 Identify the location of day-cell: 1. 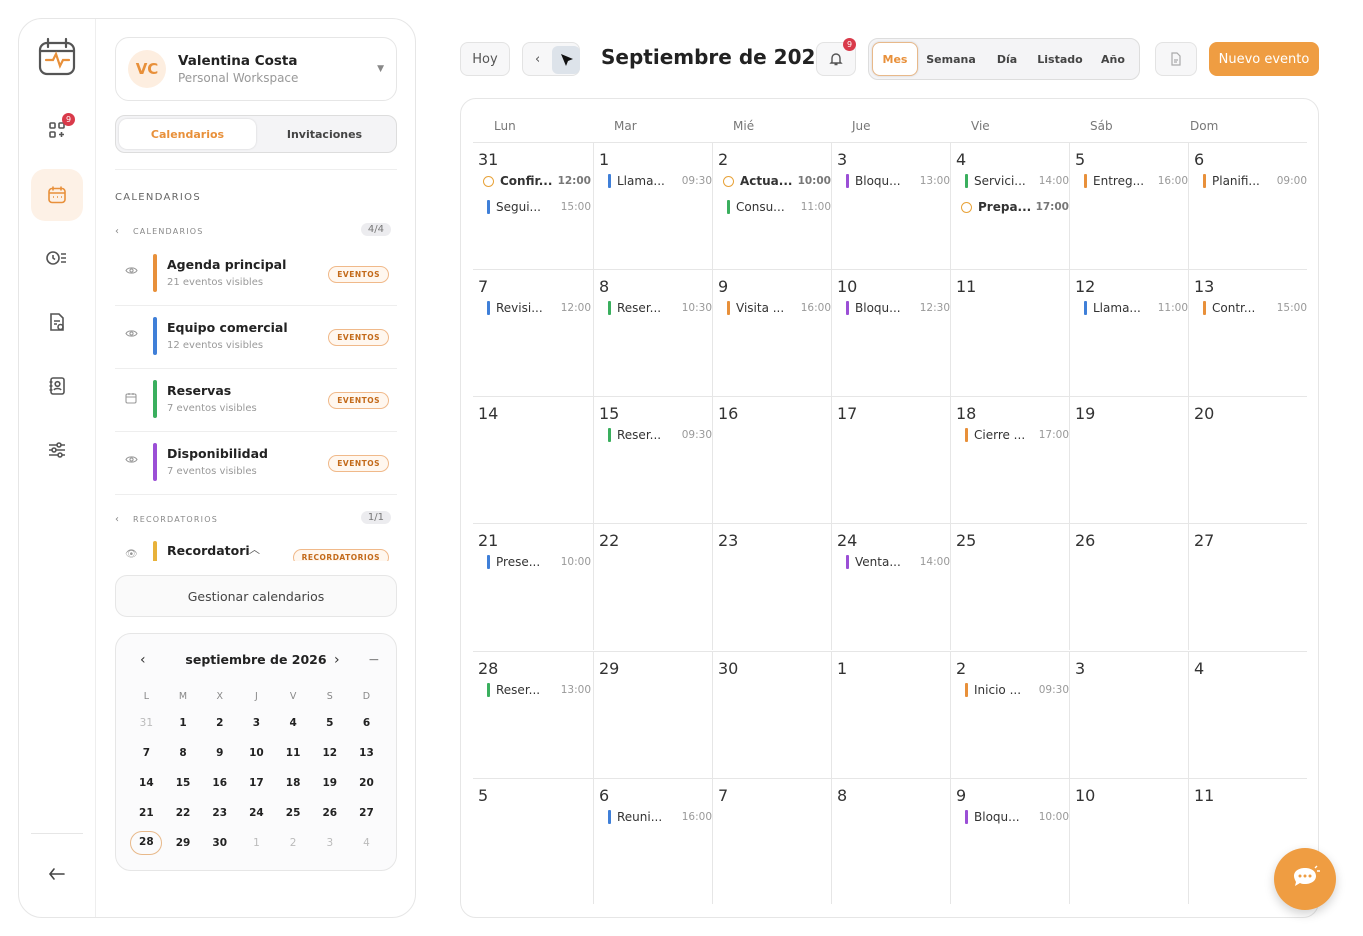
(890, 714).